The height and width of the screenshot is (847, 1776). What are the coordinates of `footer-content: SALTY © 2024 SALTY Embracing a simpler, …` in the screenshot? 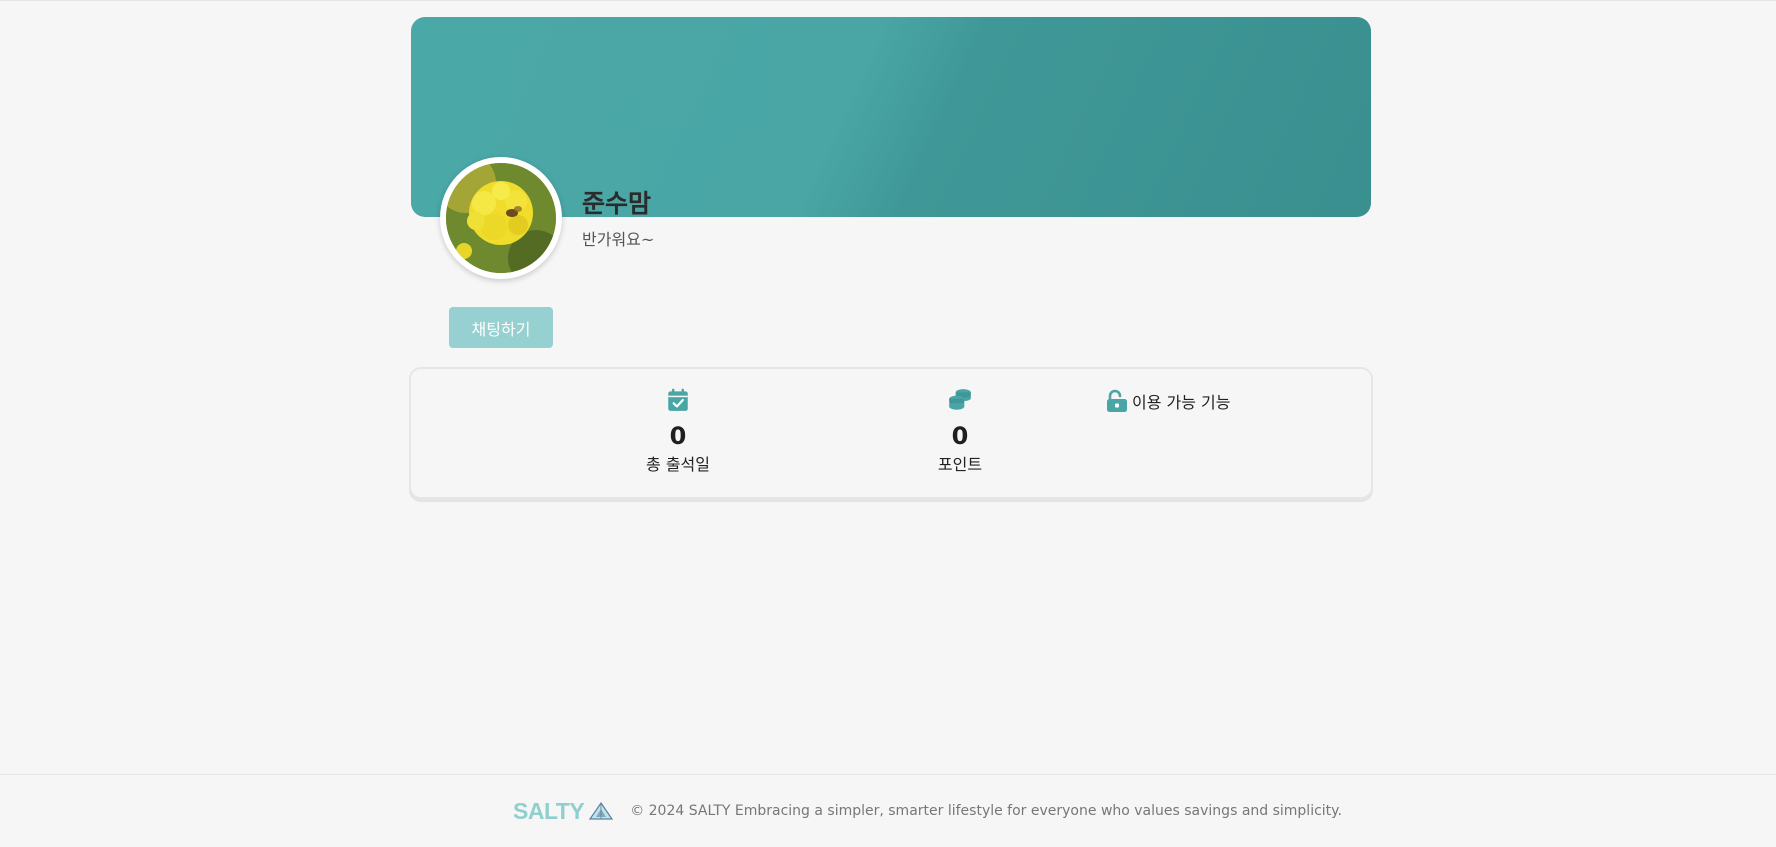 It's located at (927, 811).